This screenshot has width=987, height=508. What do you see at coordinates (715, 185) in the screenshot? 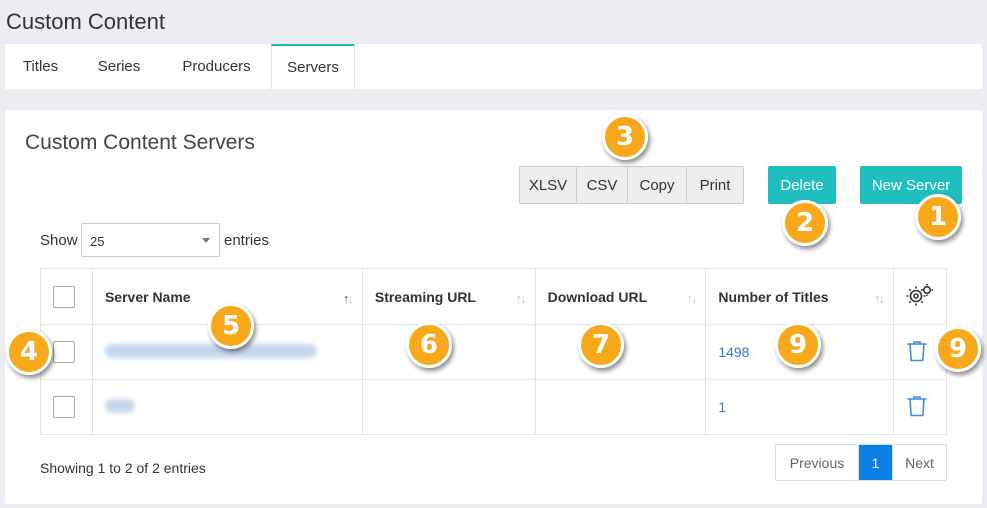
I see `print-button: Print` at bounding box center [715, 185].